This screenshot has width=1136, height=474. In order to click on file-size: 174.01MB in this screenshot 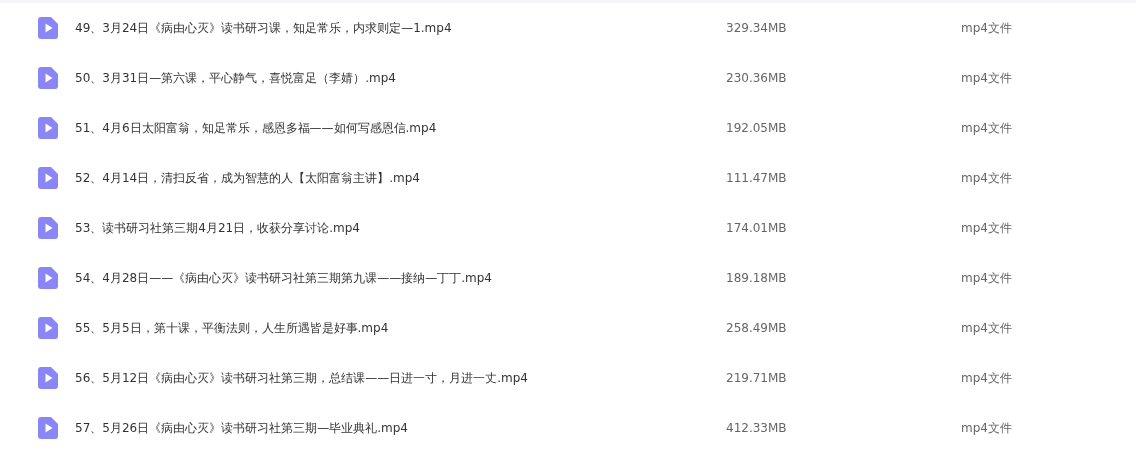, I will do `click(757, 228)`.